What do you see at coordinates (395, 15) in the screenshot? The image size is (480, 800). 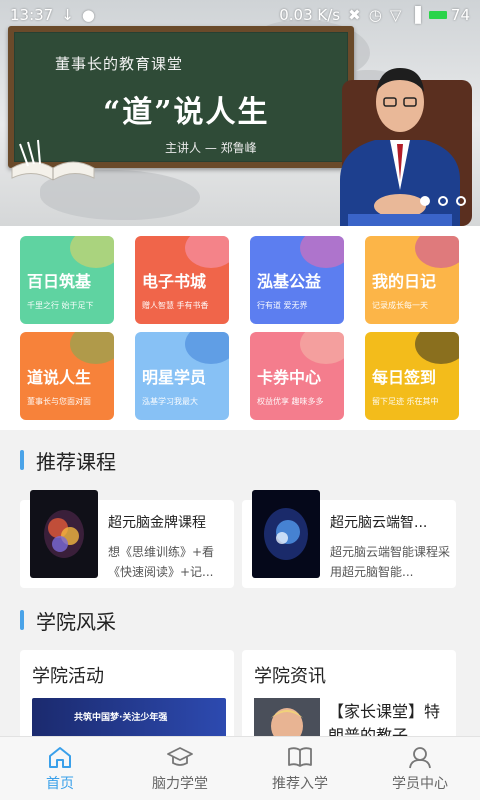 I see `wifi-icon: ▽` at bounding box center [395, 15].